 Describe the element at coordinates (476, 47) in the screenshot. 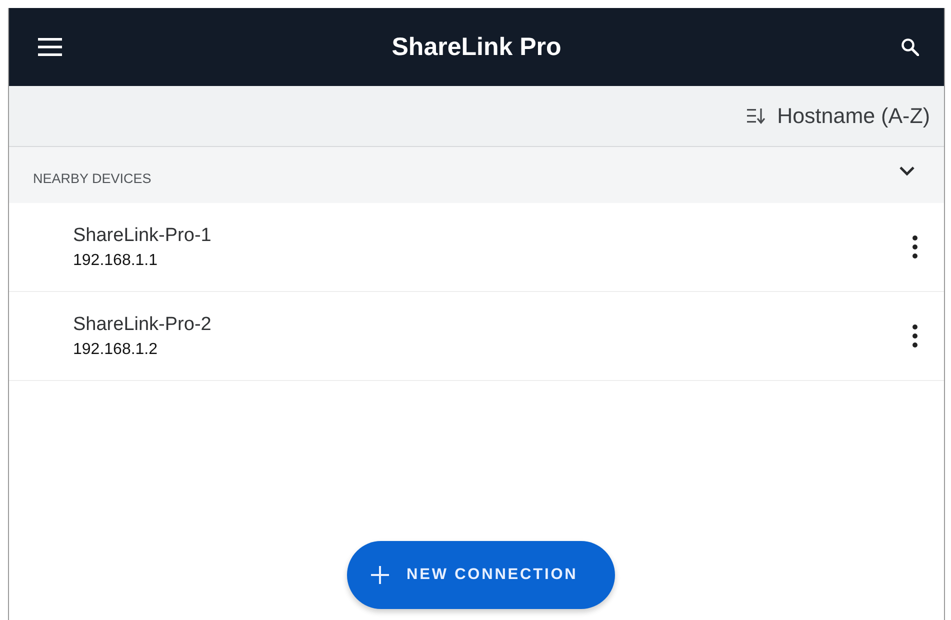

I see `app-title: ShareLink Pro` at that location.